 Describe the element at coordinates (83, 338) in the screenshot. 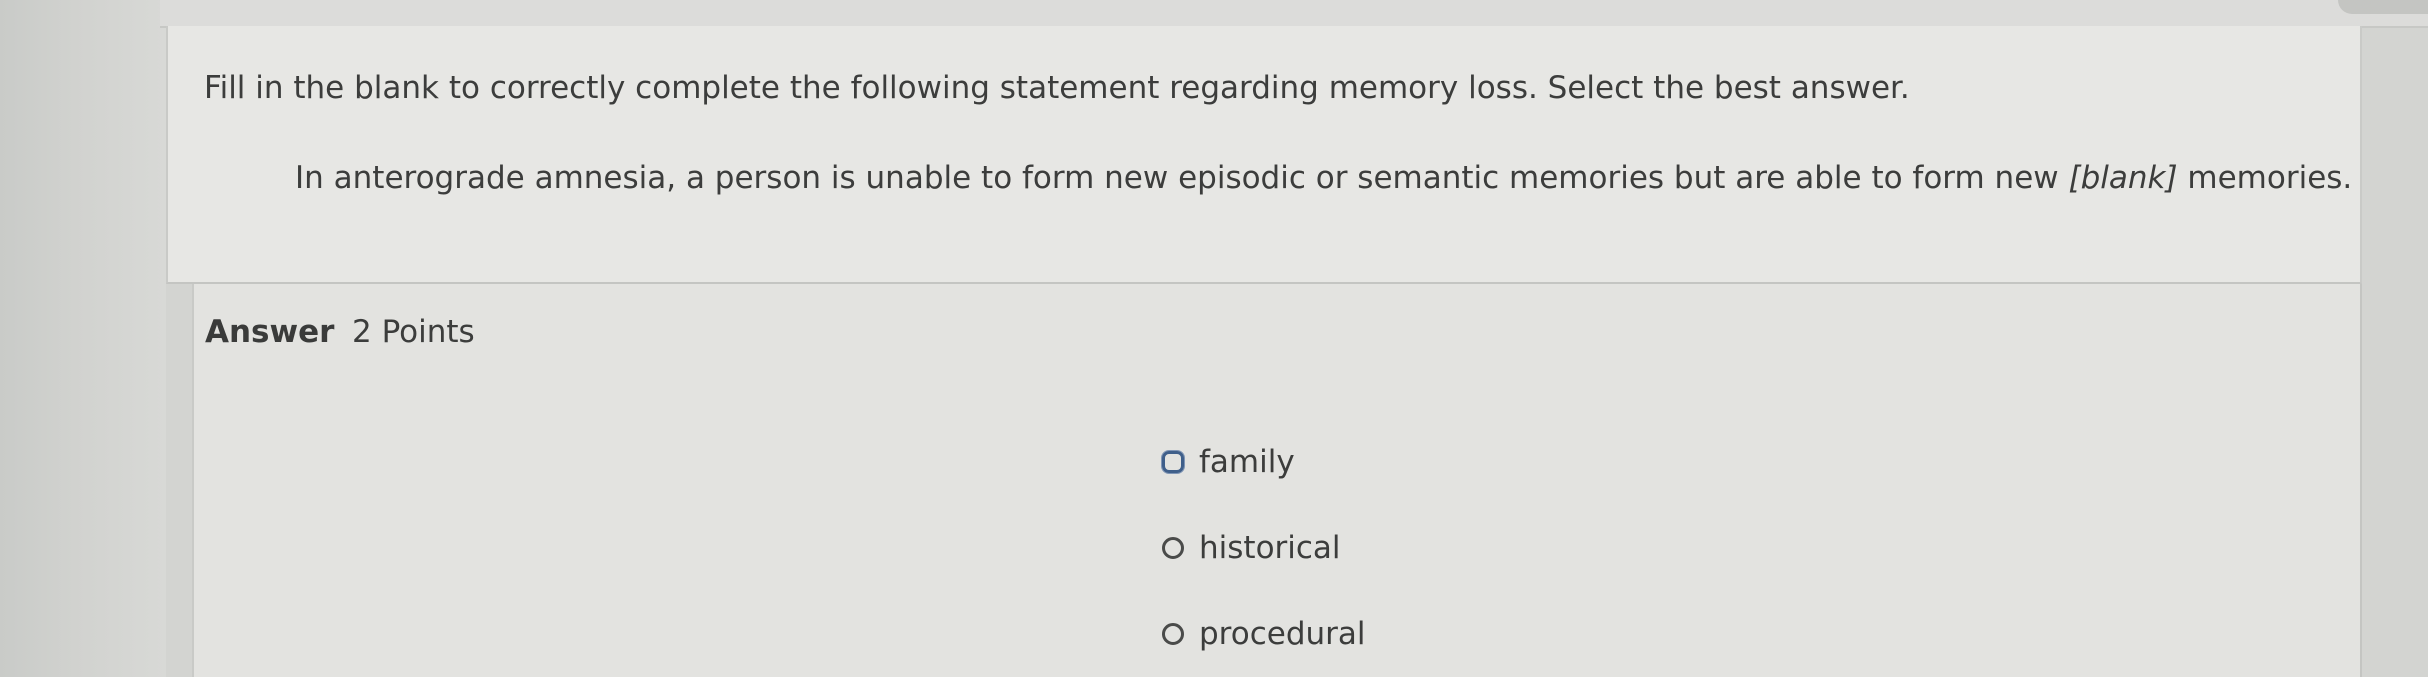

I see `page-gutter` at that location.